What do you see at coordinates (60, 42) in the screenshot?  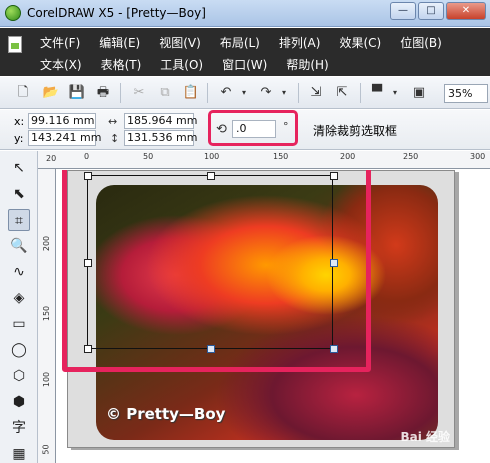 I see `menu-file: 文件(F)` at bounding box center [60, 42].